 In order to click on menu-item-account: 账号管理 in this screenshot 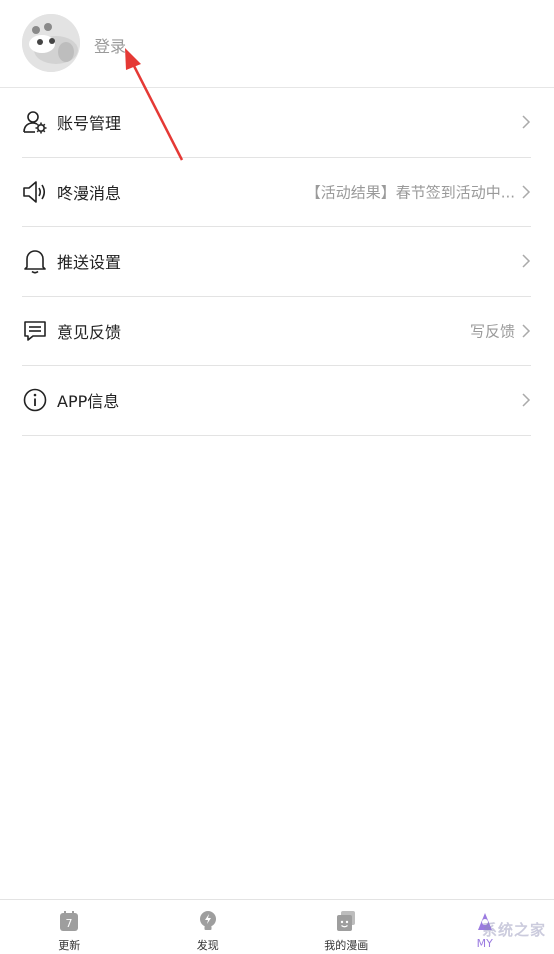, I will do `click(276, 123)`.